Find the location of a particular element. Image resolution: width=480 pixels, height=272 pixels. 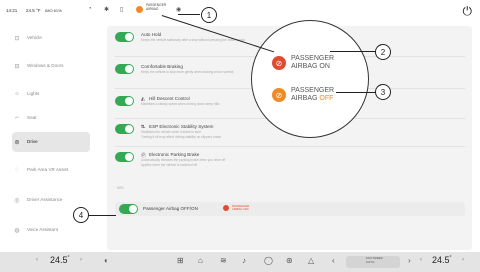

setting-title: Passenger Airbag OFF/ON is located at coordinates (170, 208).